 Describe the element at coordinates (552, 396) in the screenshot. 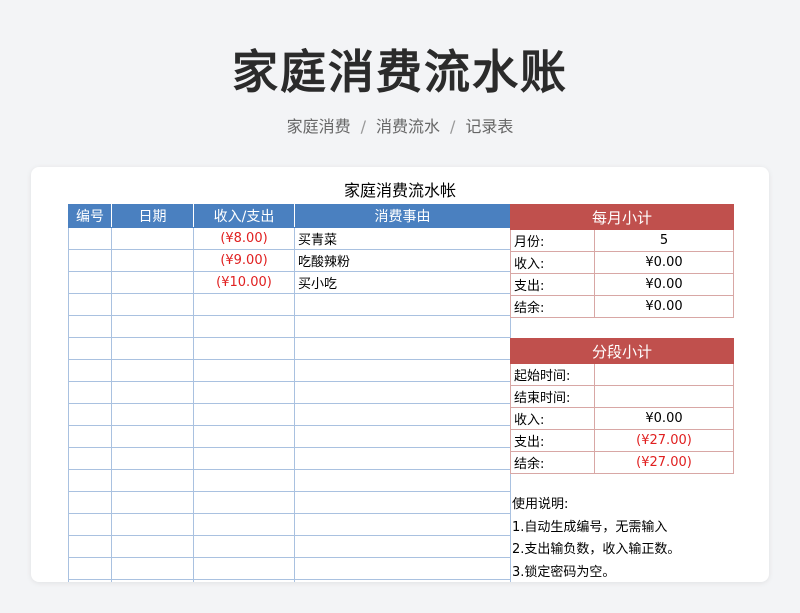

I see `segment-label: 结束时间:` at that location.